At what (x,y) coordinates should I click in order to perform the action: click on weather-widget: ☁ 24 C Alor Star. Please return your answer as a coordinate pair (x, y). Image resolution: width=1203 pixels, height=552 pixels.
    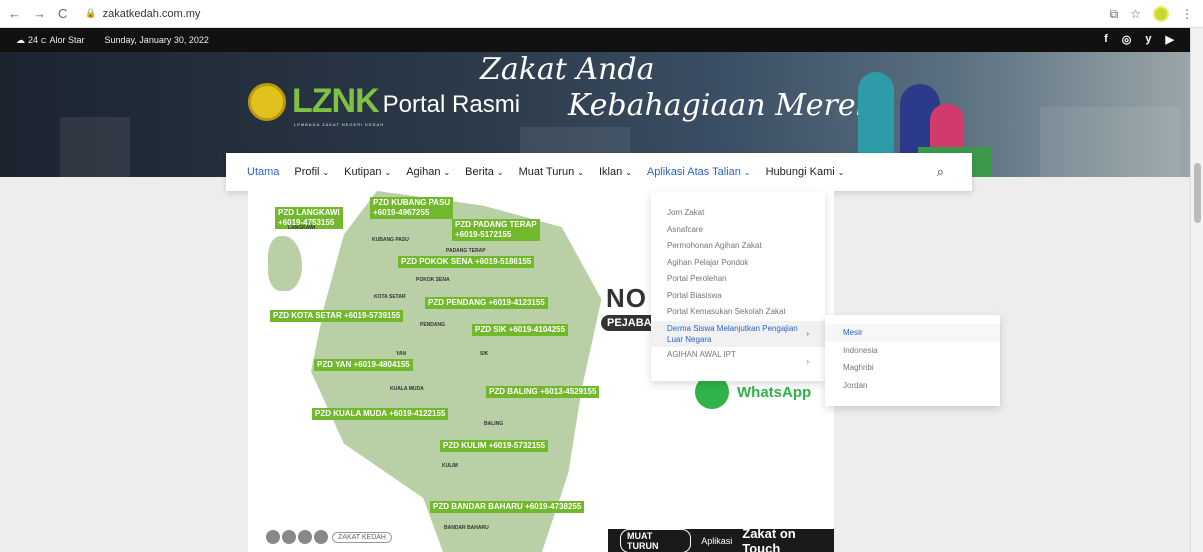
    Looking at the image, I should click on (50, 40).